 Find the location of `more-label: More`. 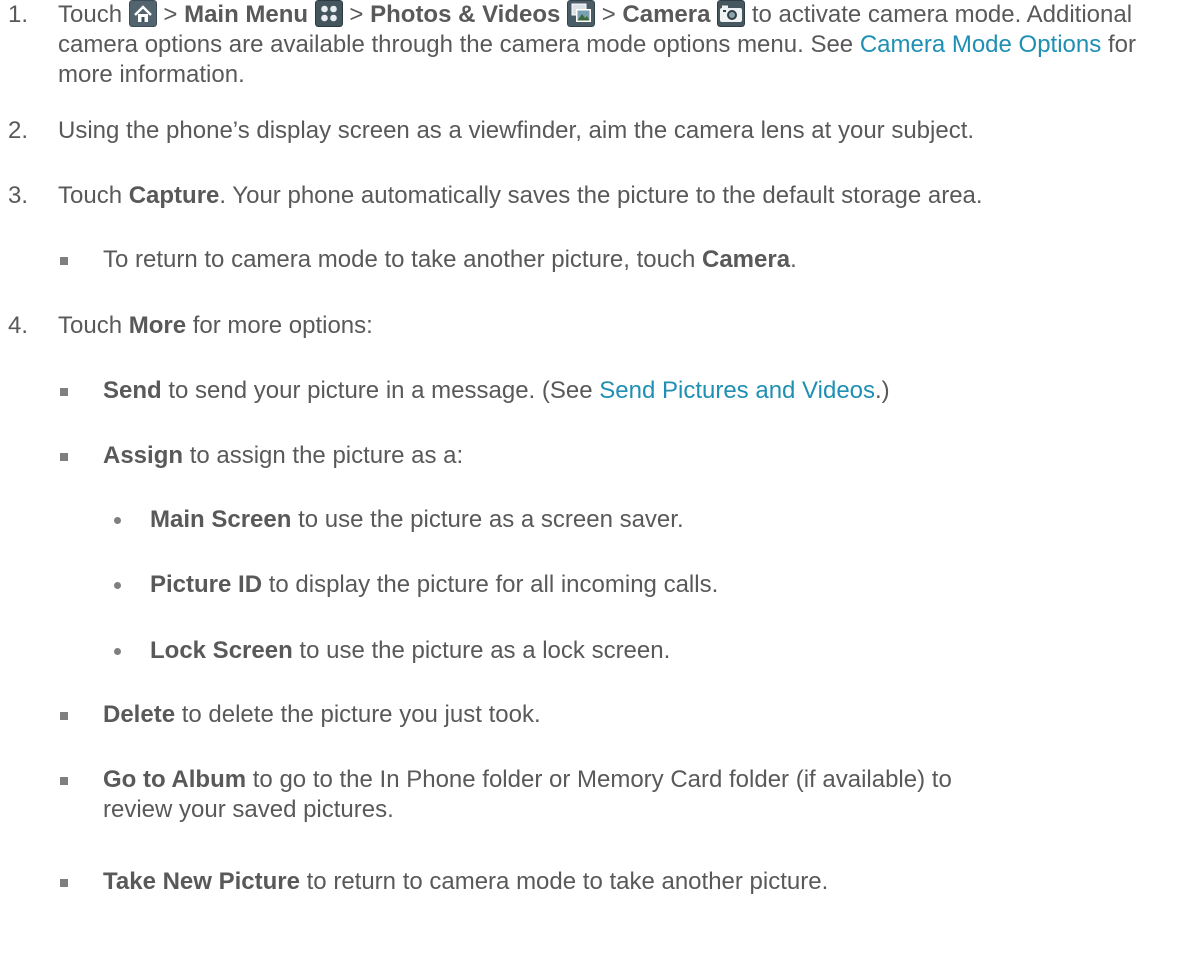

more-label: More is located at coordinates (157, 325).